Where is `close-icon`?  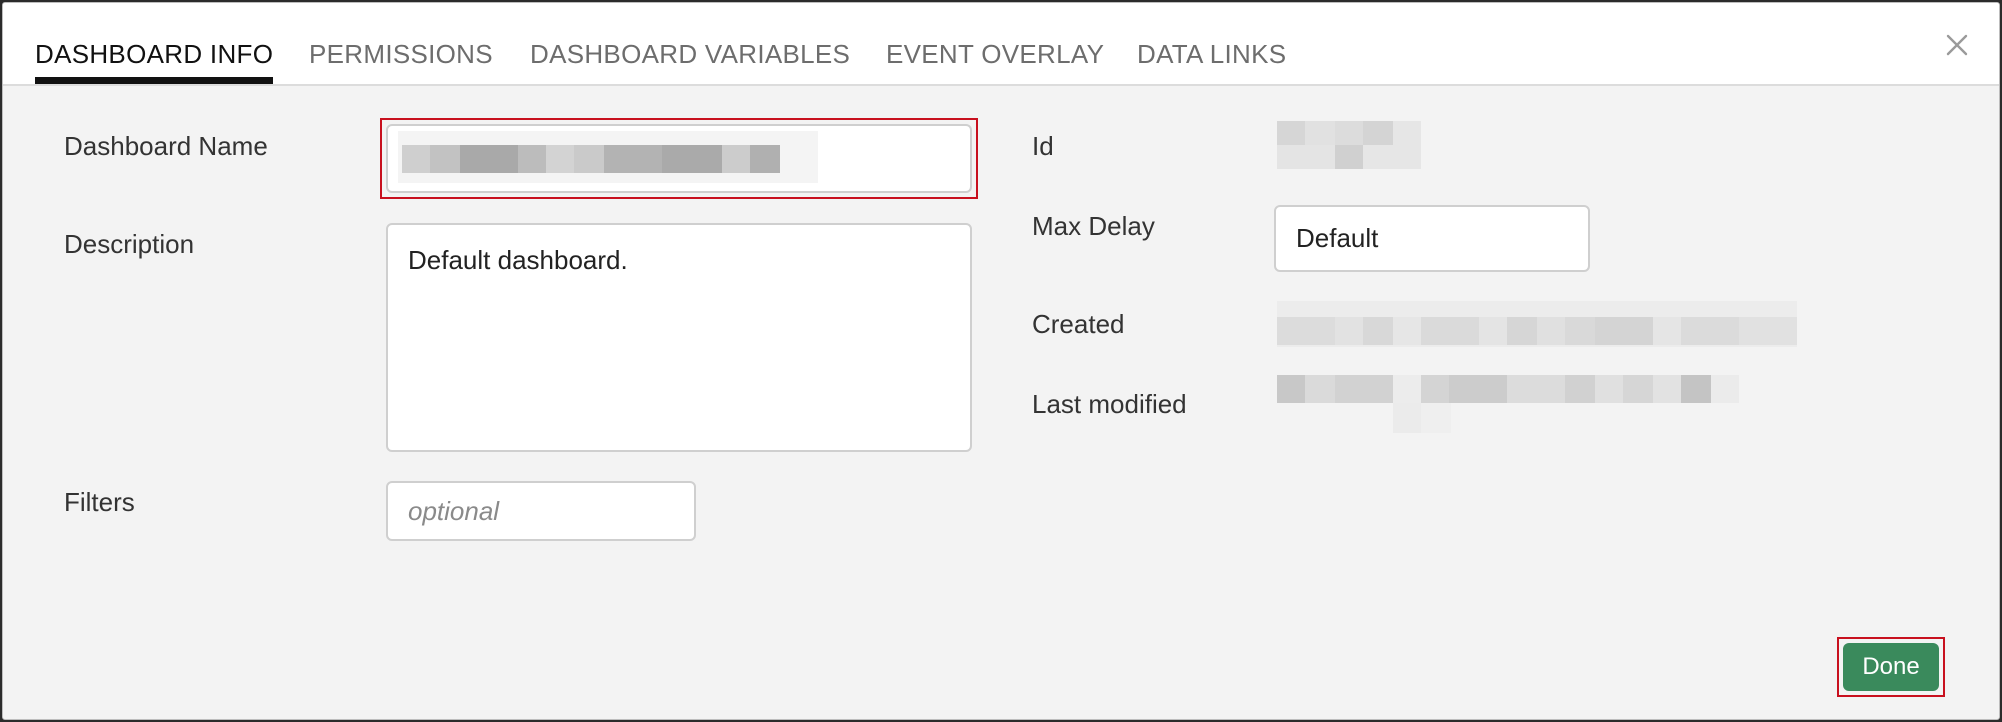
close-icon is located at coordinates (1957, 45).